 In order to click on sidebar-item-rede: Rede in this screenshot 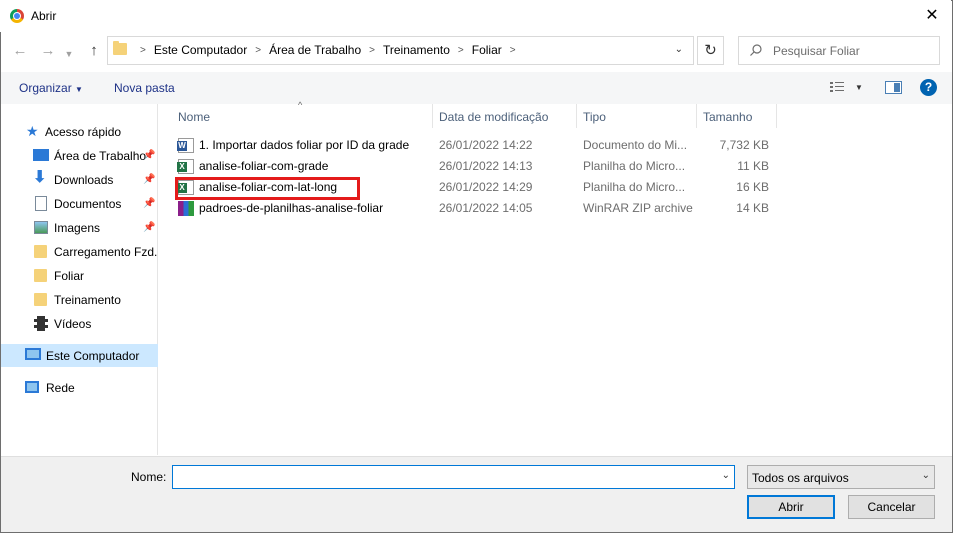, I will do `click(79, 387)`.